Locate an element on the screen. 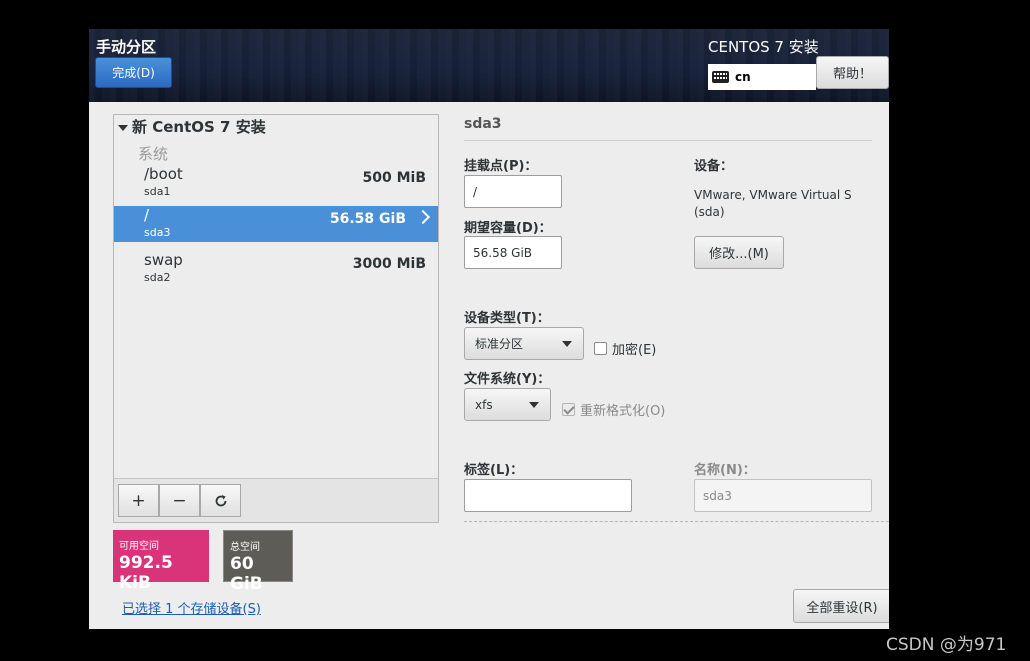  tag-label: 标签(L)： is located at coordinates (494, 470).